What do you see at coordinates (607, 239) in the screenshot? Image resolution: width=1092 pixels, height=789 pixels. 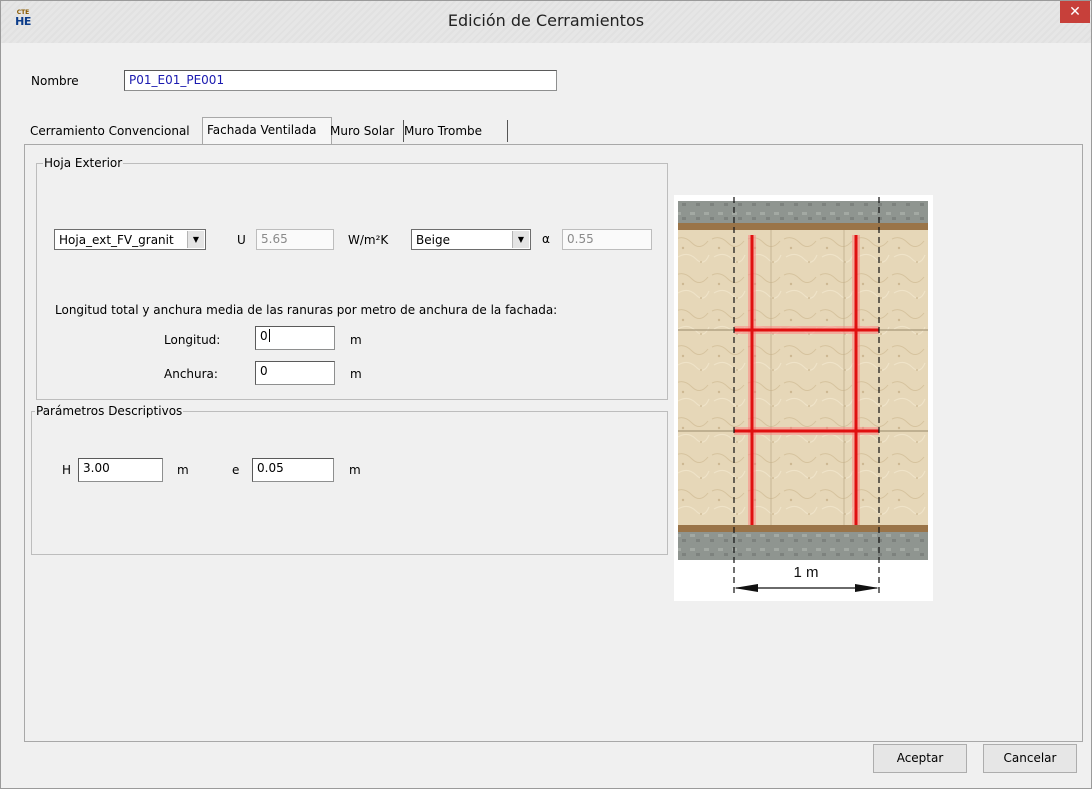 I see `alpha-value-field: 0.55` at bounding box center [607, 239].